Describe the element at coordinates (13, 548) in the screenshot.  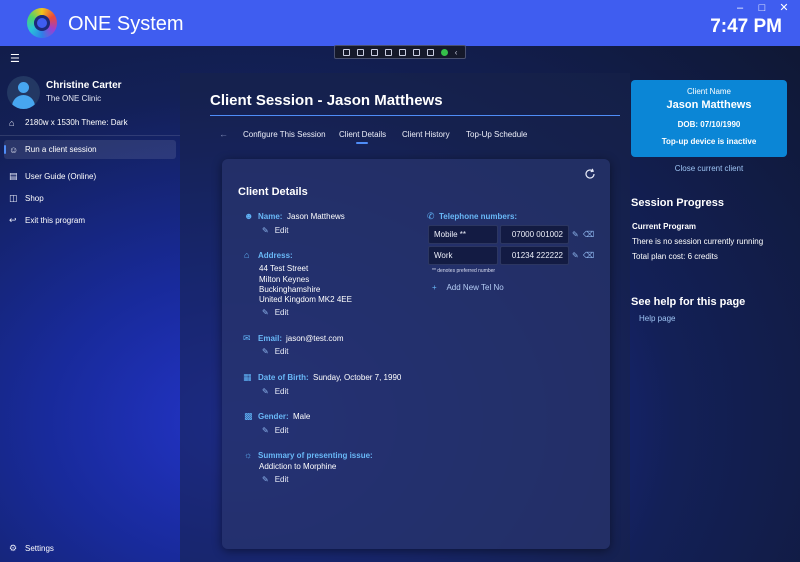
I see `gear-icon: ⚙` at that location.